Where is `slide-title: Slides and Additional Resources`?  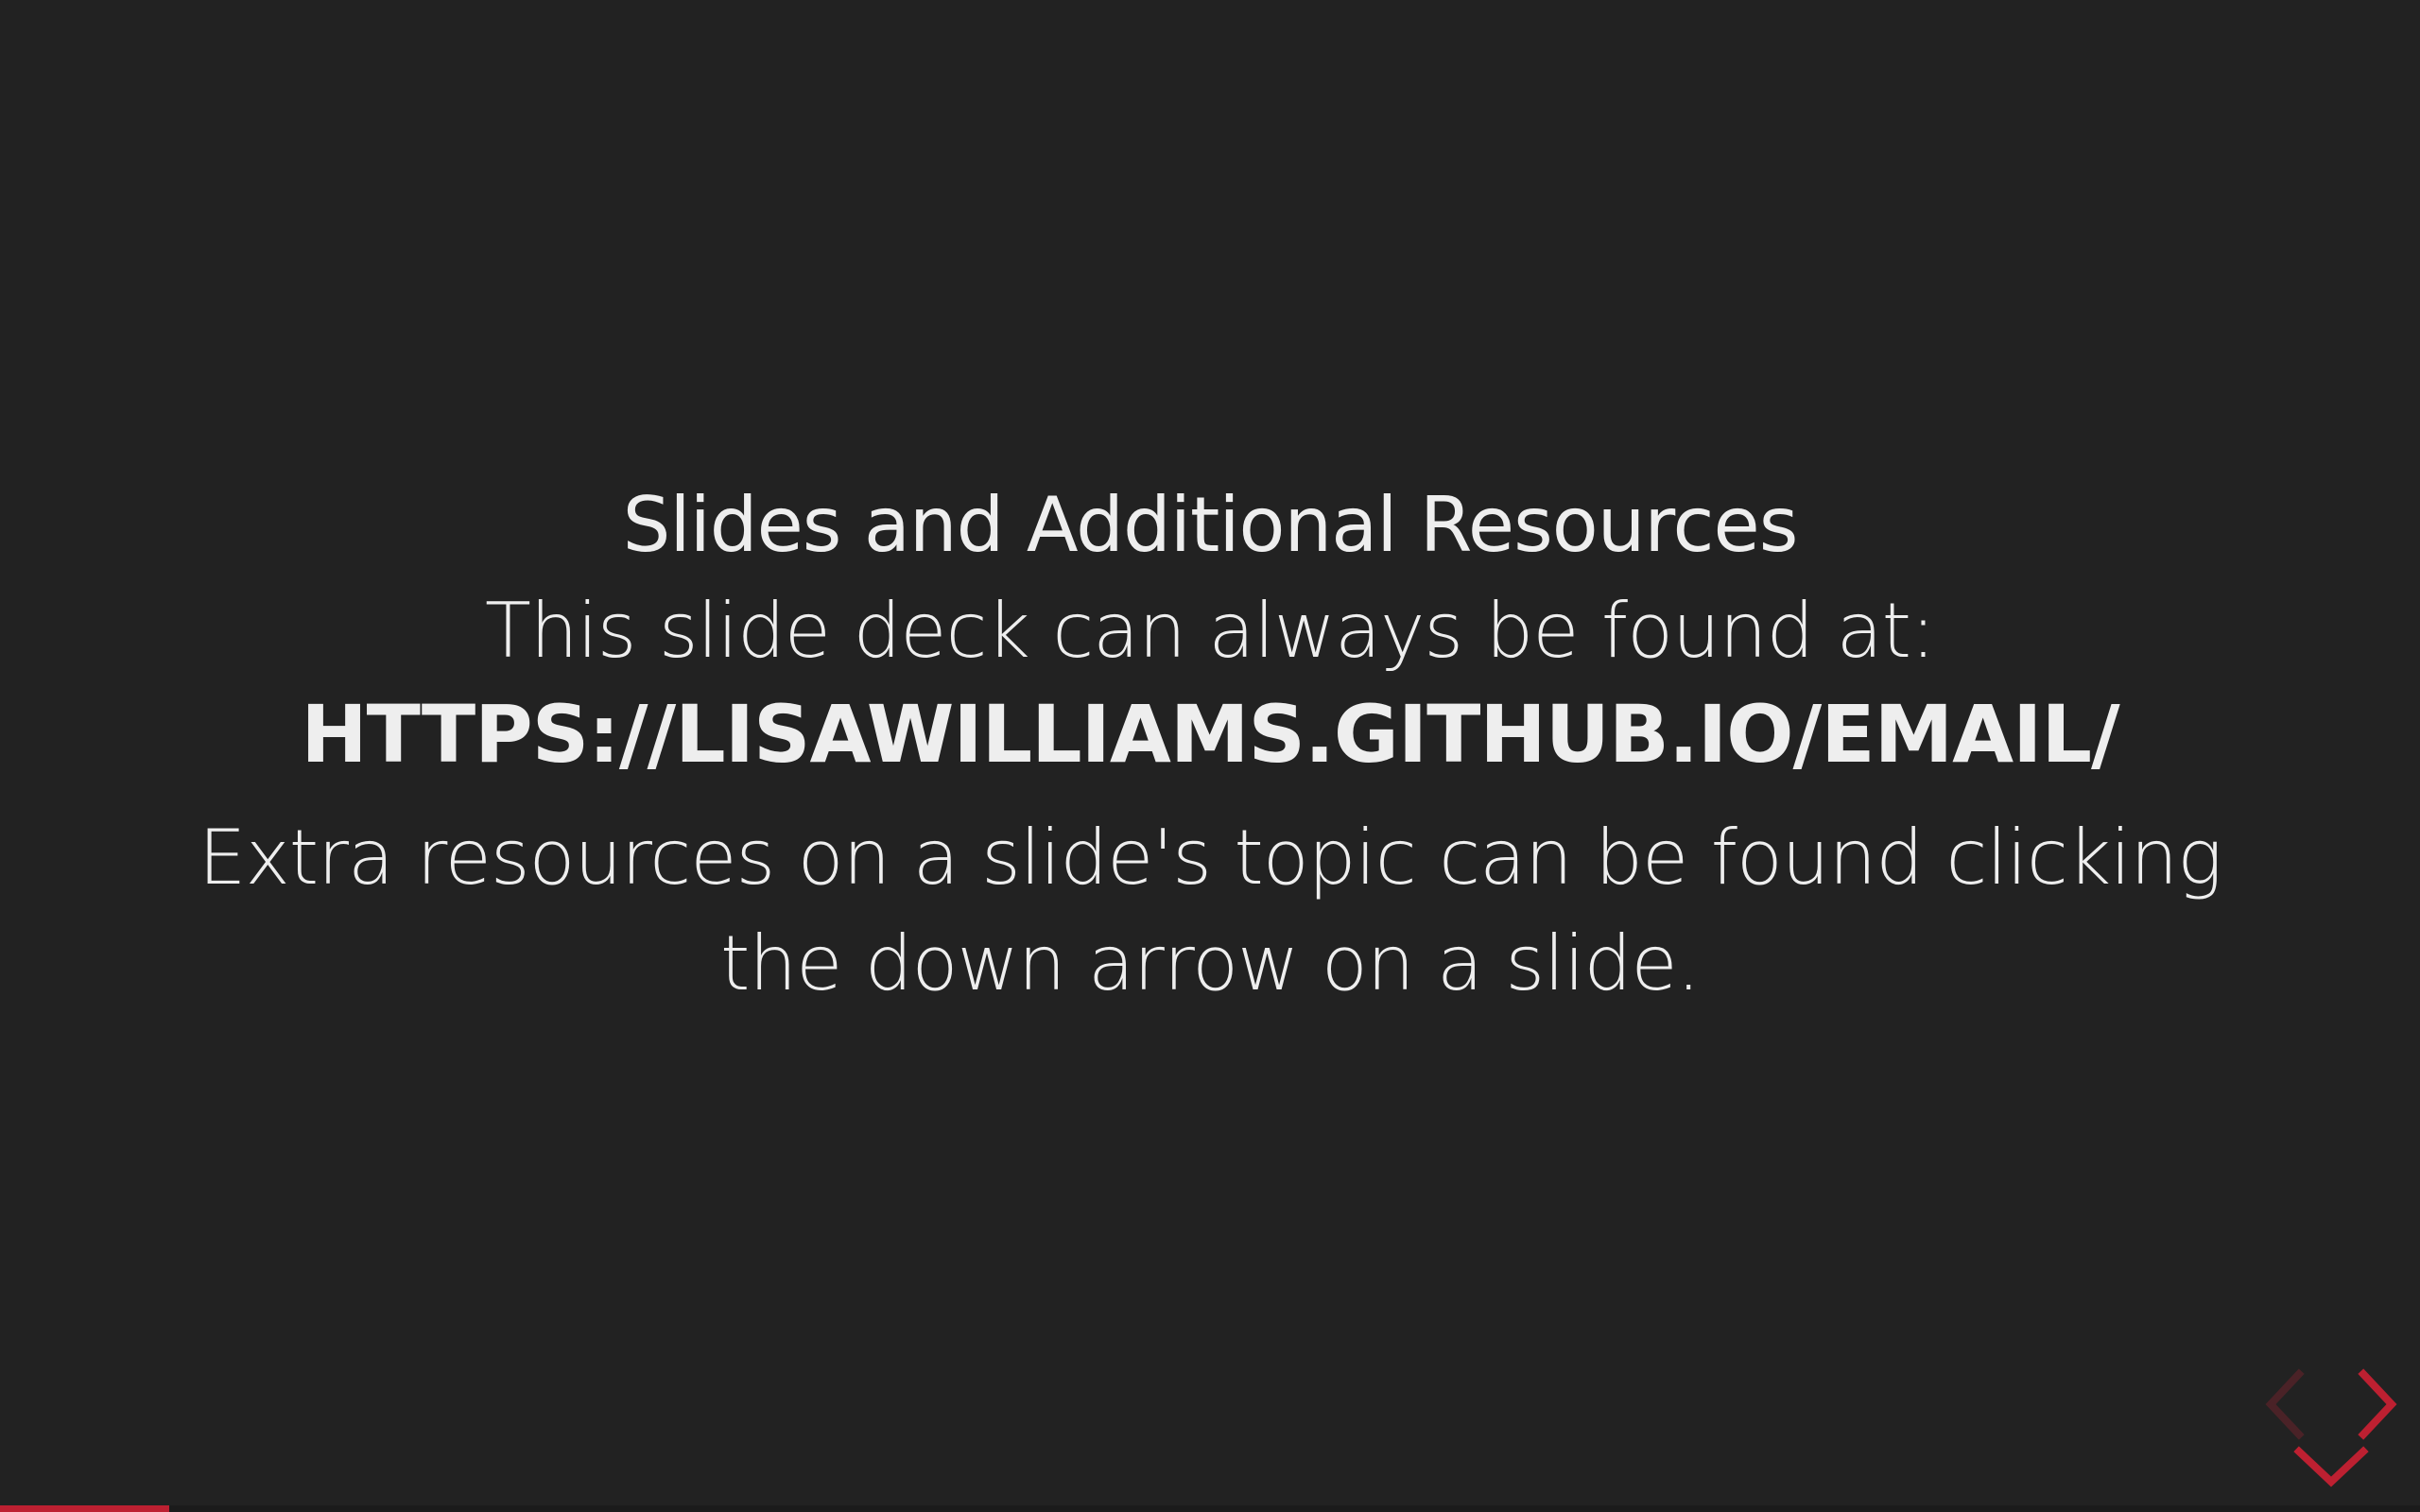
slide-title: Slides and Additional Resources is located at coordinates (1210, 525).